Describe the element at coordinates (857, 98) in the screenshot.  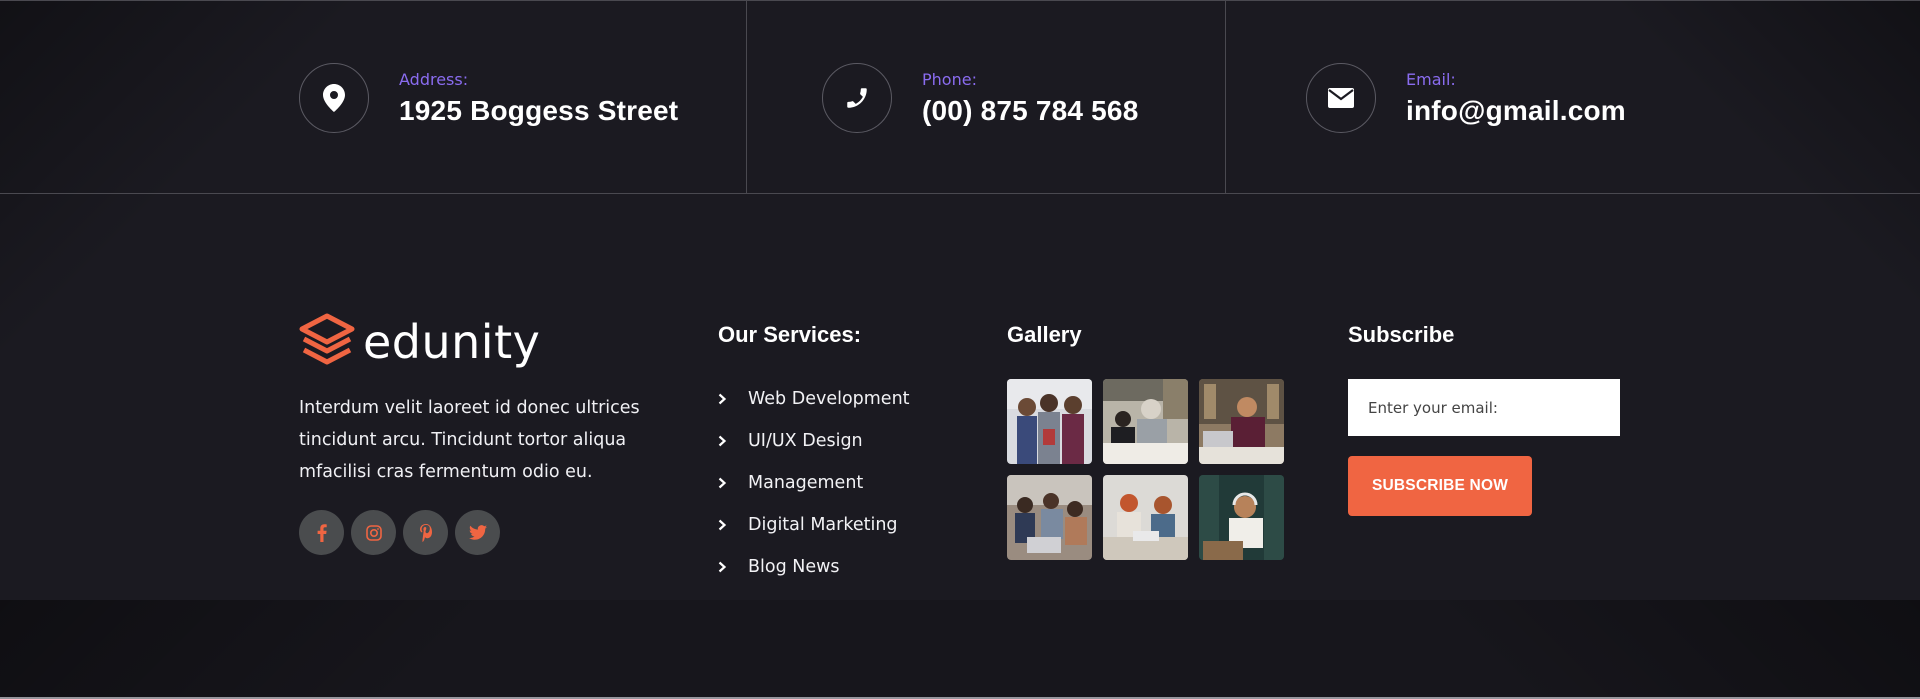
I see `phone-icon` at that location.